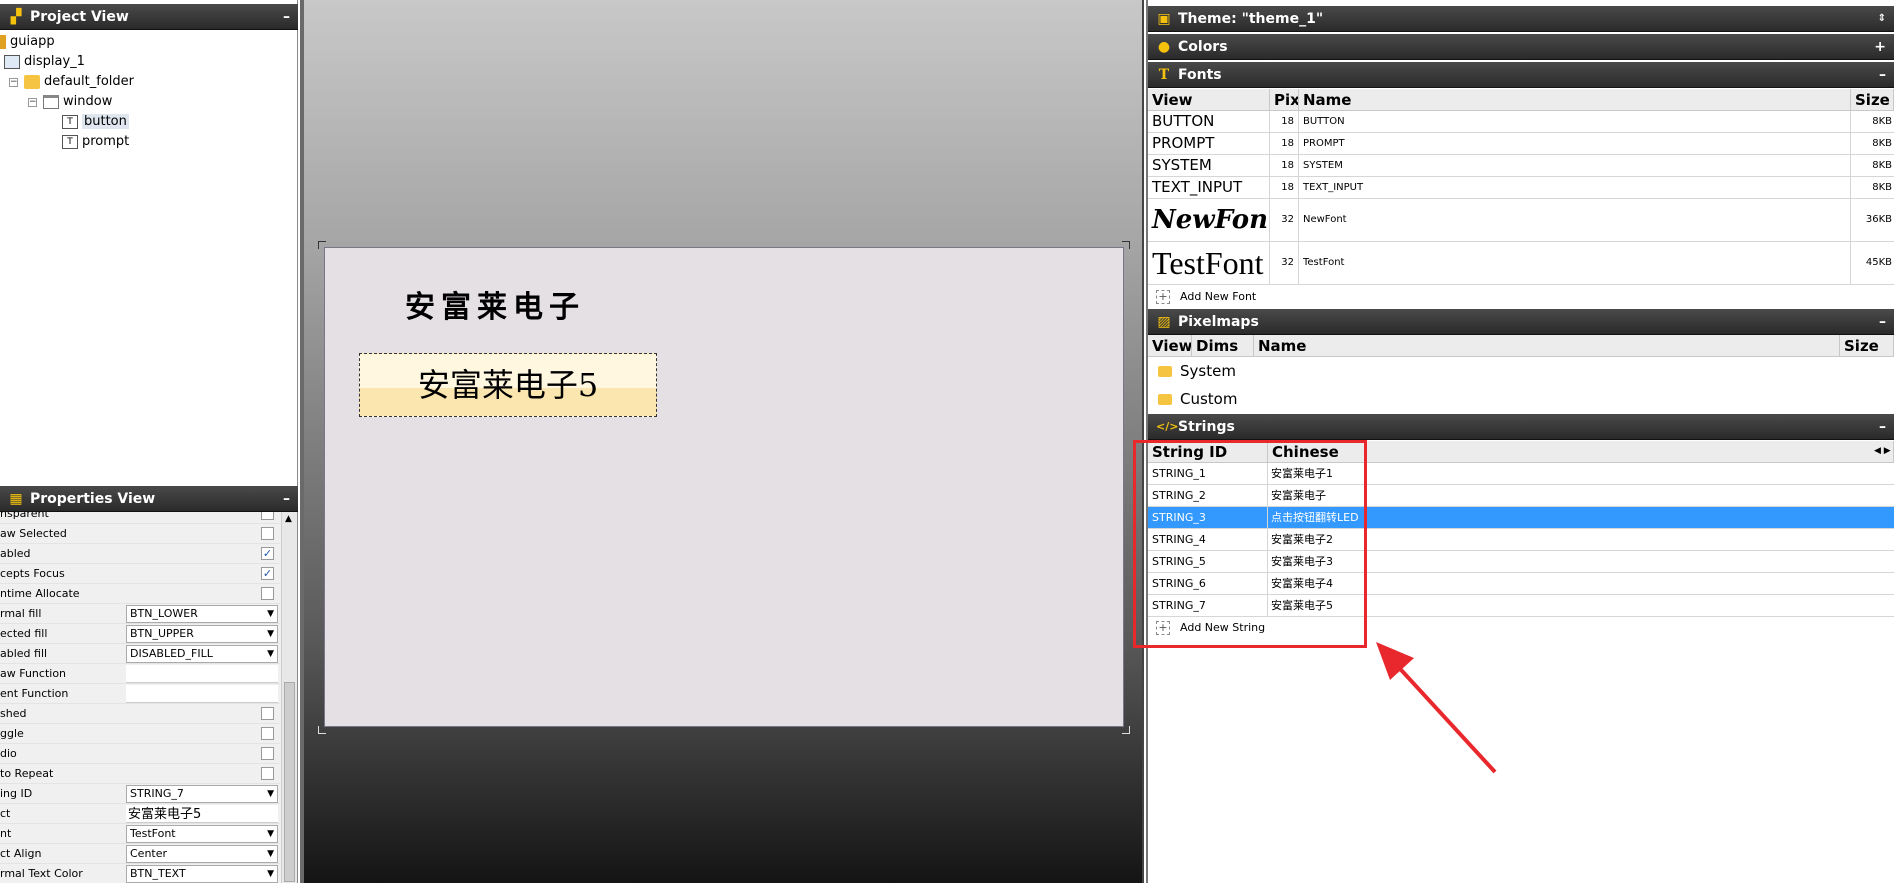 This screenshot has height=883, width=1894. I want to click on font-pix: 32, so click(1284, 220).